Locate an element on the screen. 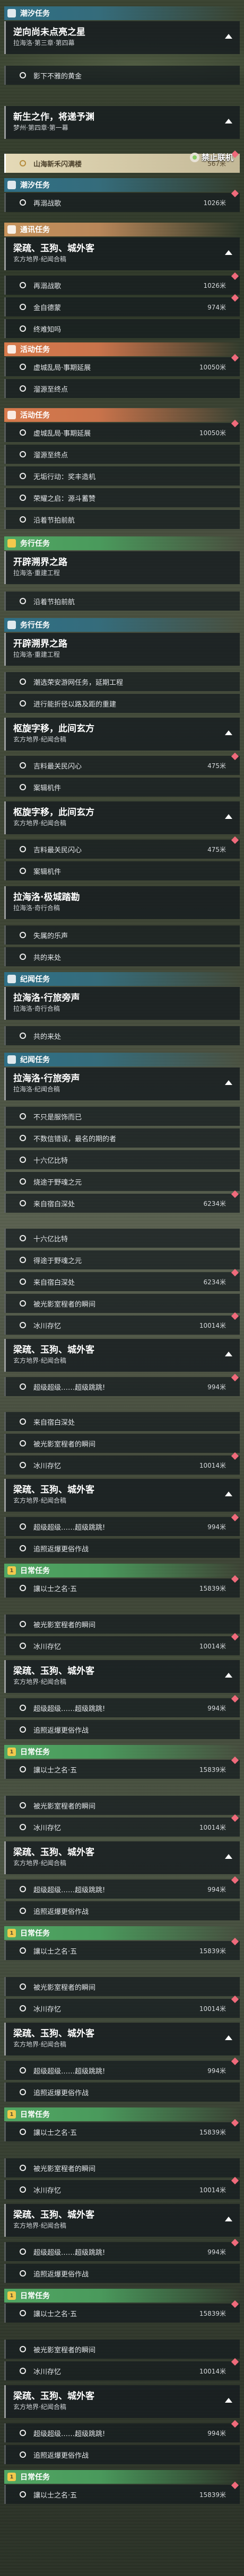 The height and width of the screenshot is (2576, 244). quest-objective-row: 影下不雅的黄金 is located at coordinates (122, 75).